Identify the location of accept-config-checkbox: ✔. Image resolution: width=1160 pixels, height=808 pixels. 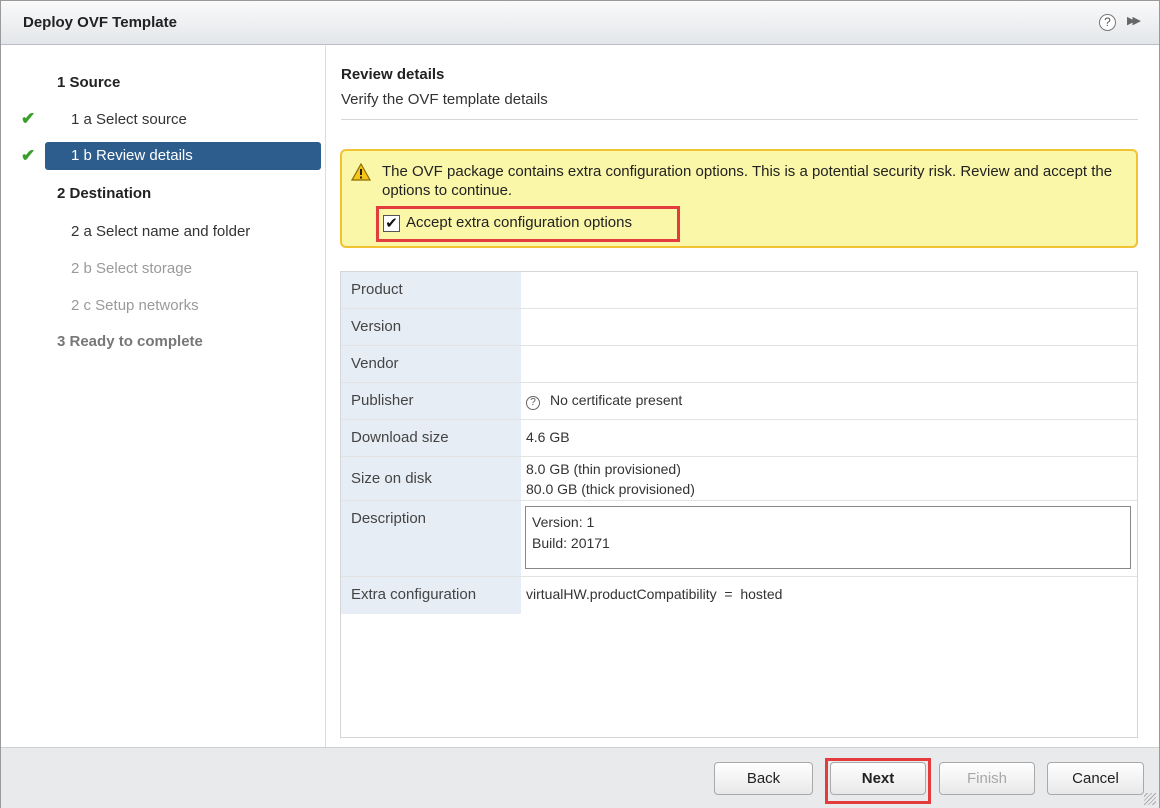
(391, 223).